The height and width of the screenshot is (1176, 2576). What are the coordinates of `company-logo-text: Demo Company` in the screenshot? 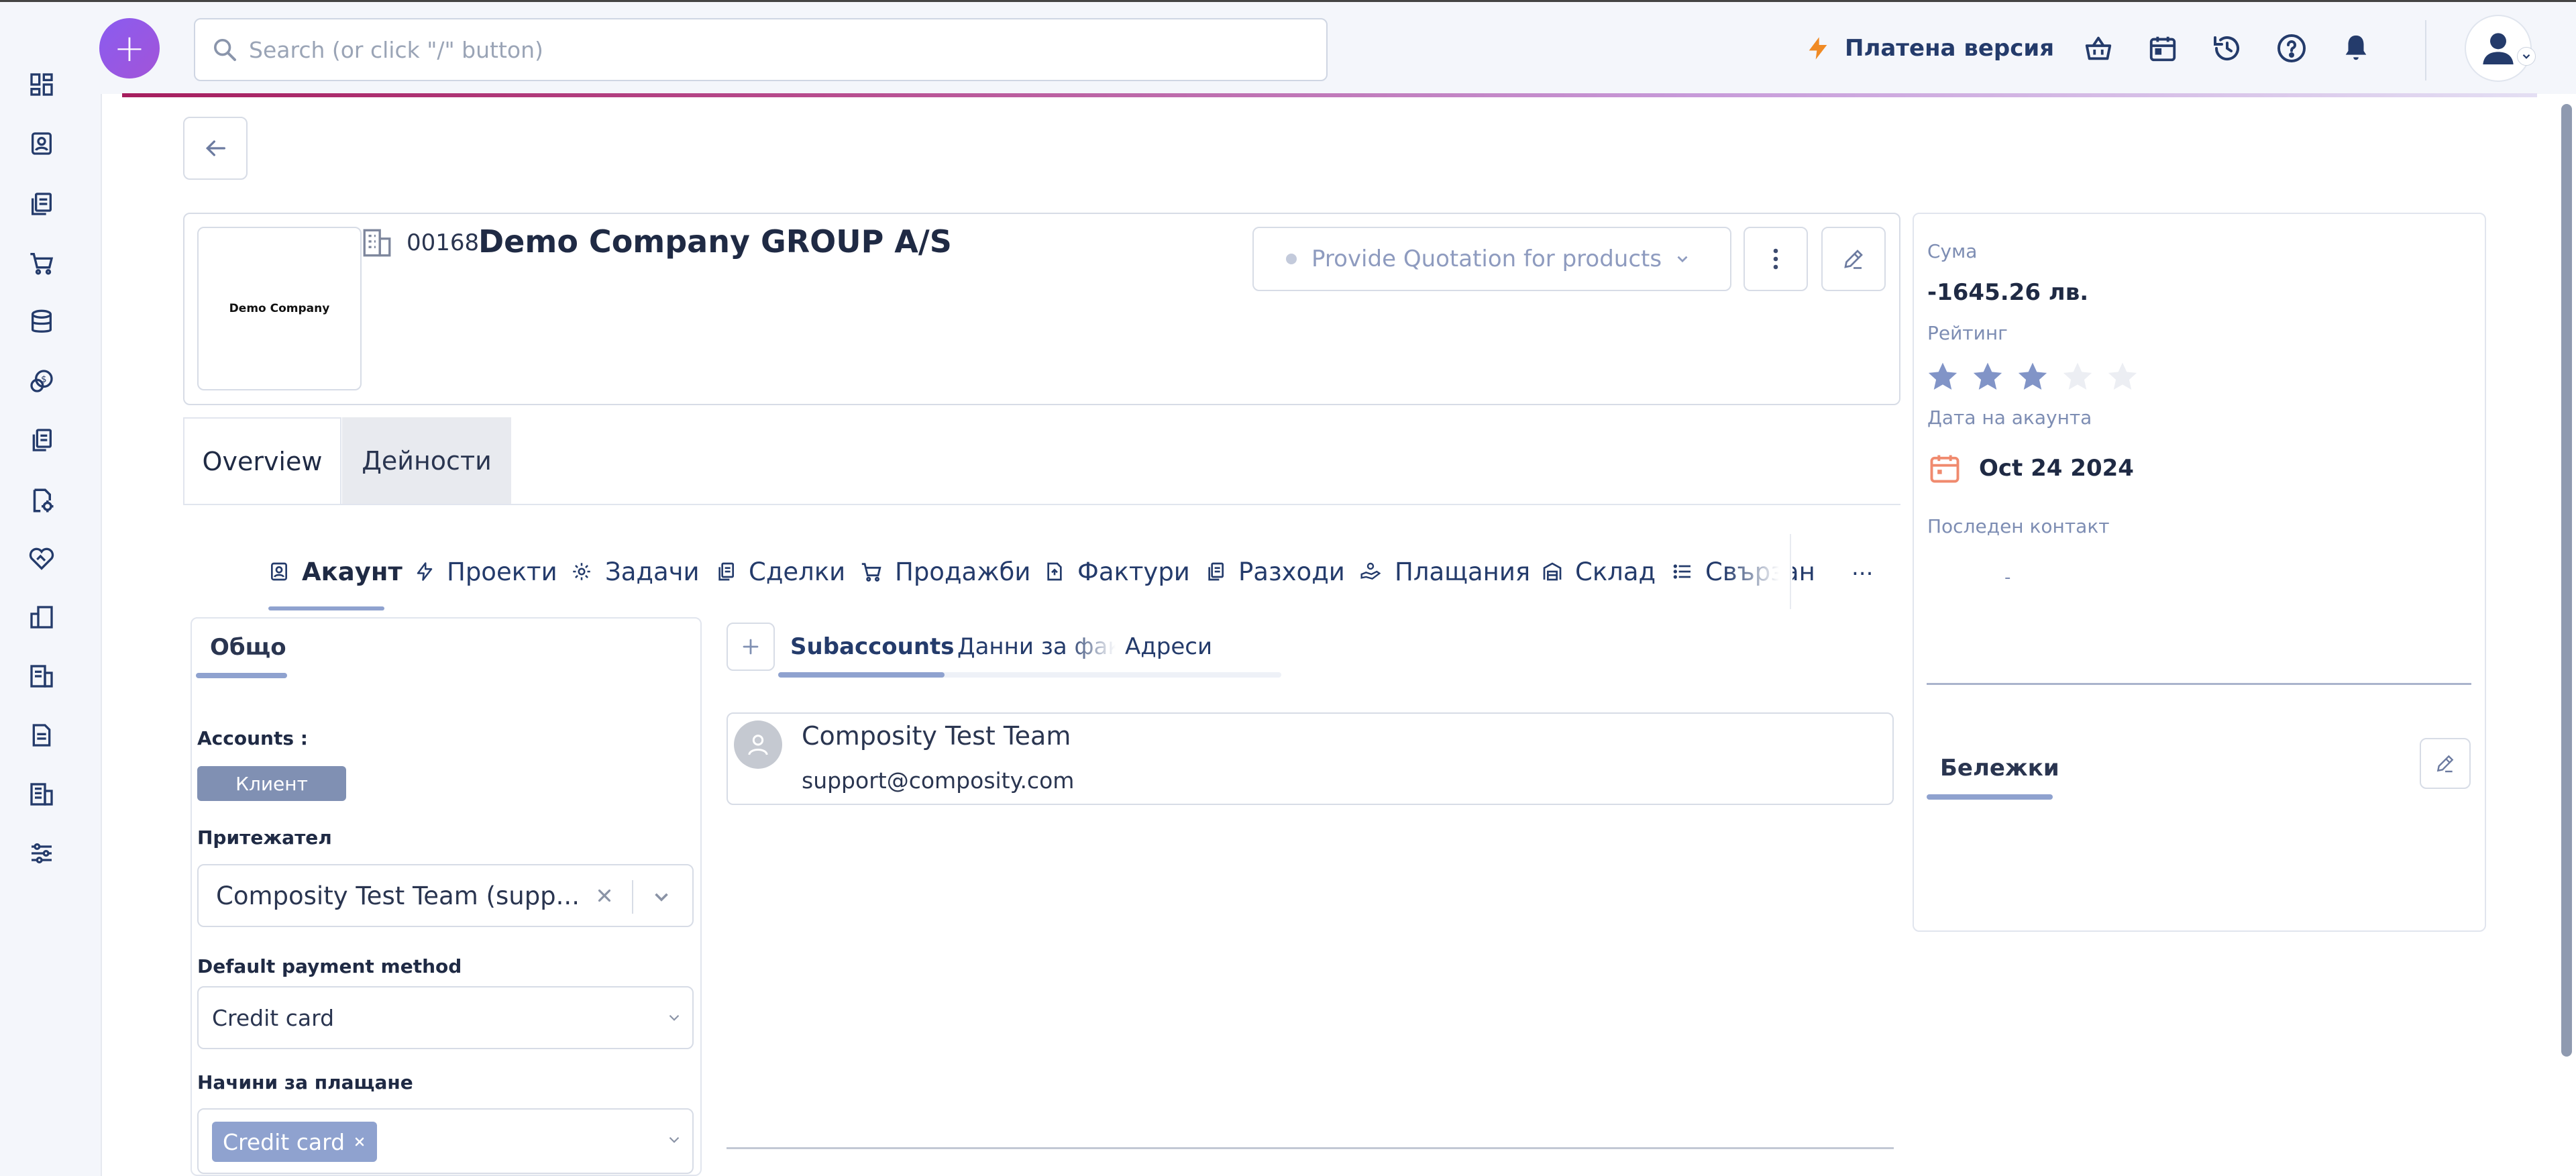 It's located at (279, 308).